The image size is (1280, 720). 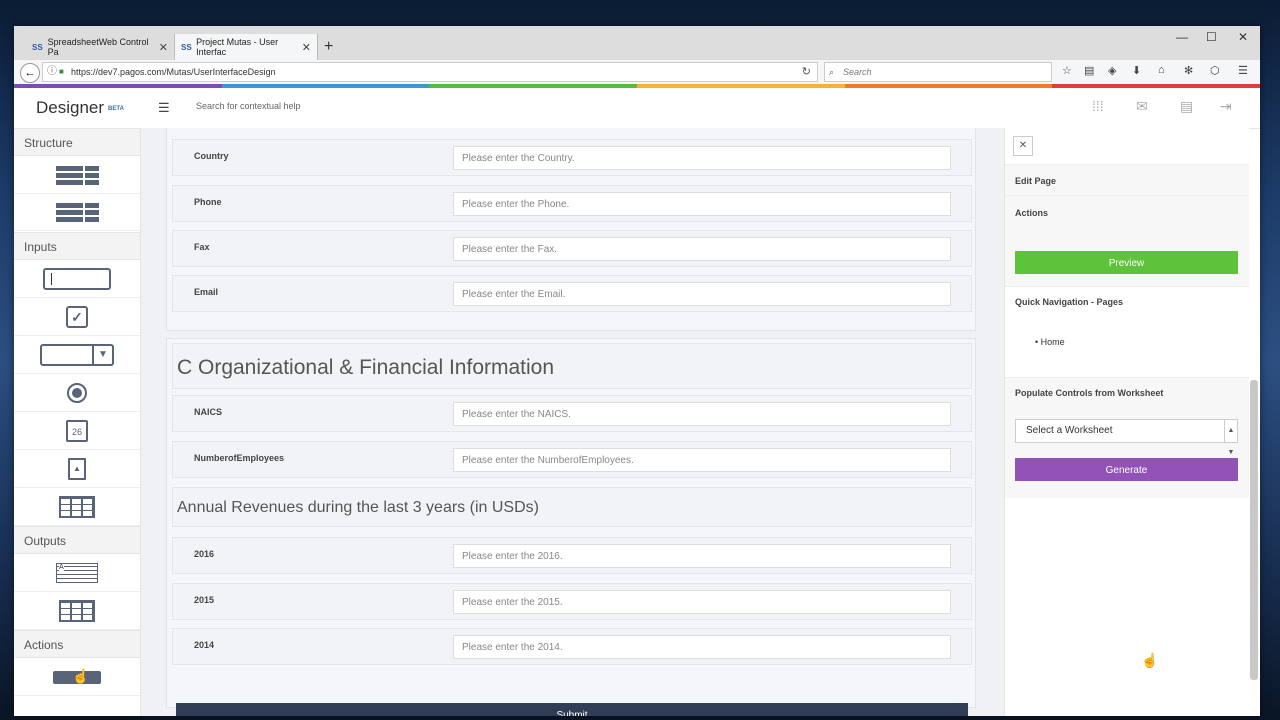 What do you see at coordinates (208, 412) in the screenshot?
I see `field-label: NAICS` at bounding box center [208, 412].